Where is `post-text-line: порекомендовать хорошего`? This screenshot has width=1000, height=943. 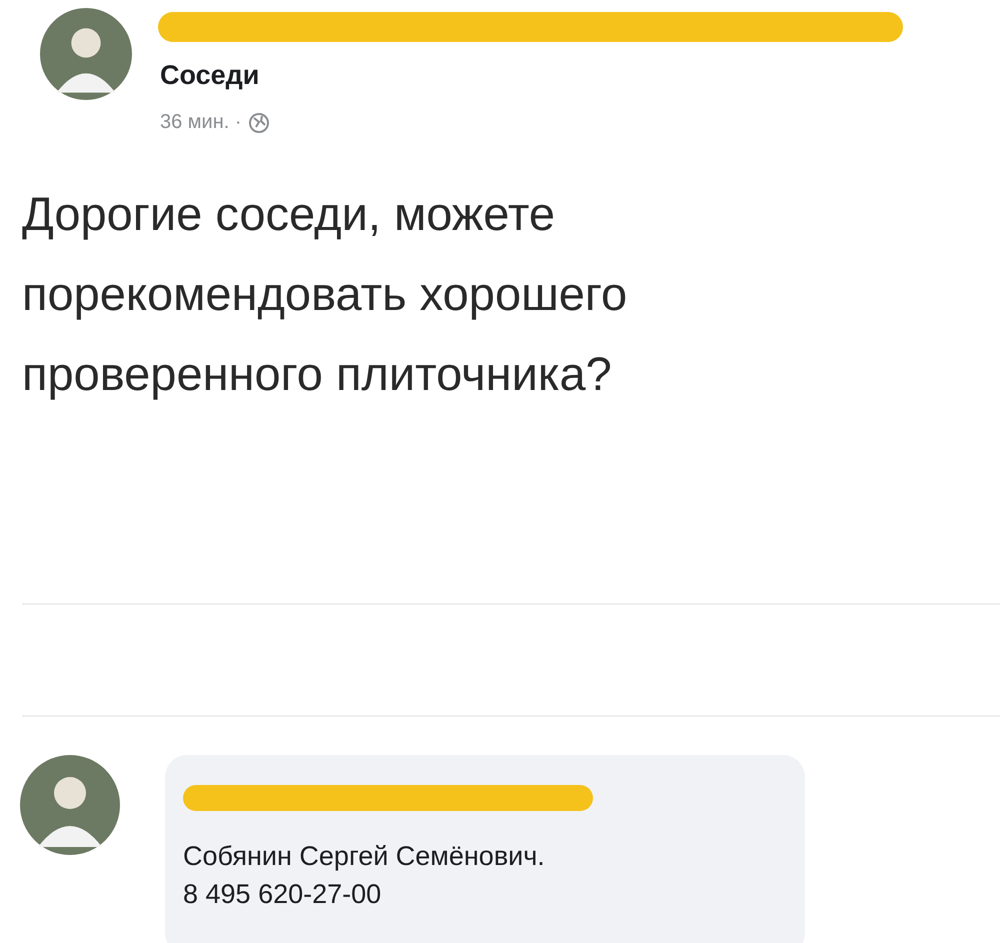
post-text-line: порекомендовать хорошего is located at coordinates (325, 294).